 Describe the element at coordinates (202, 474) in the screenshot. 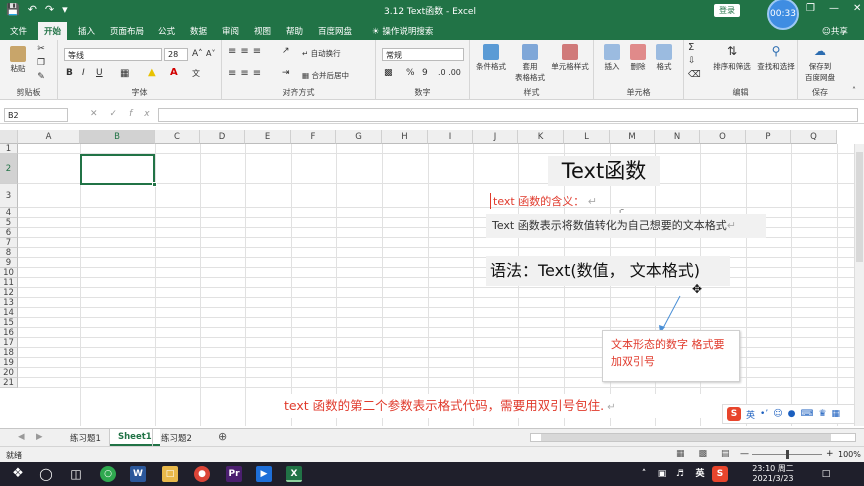

I see `chrome-app-icon: ●` at that location.